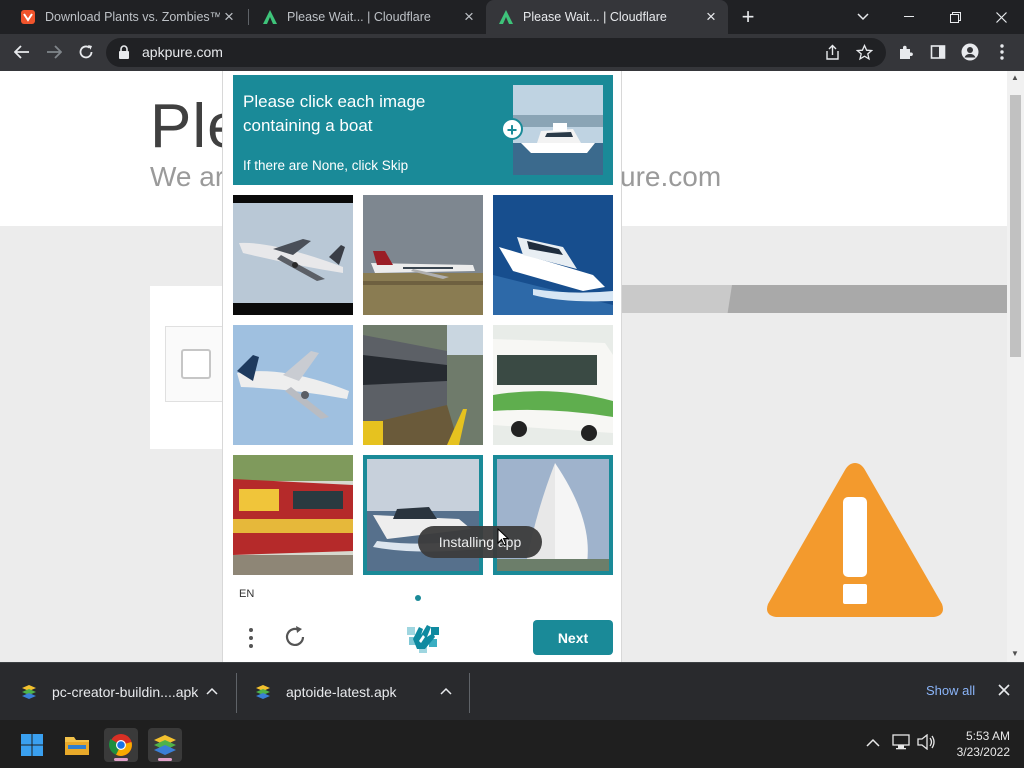  What do you see at coordinates (987, 736) in the screenshot?
I see `clock-time: 5:53 AM` at bounding box center [987, 736].